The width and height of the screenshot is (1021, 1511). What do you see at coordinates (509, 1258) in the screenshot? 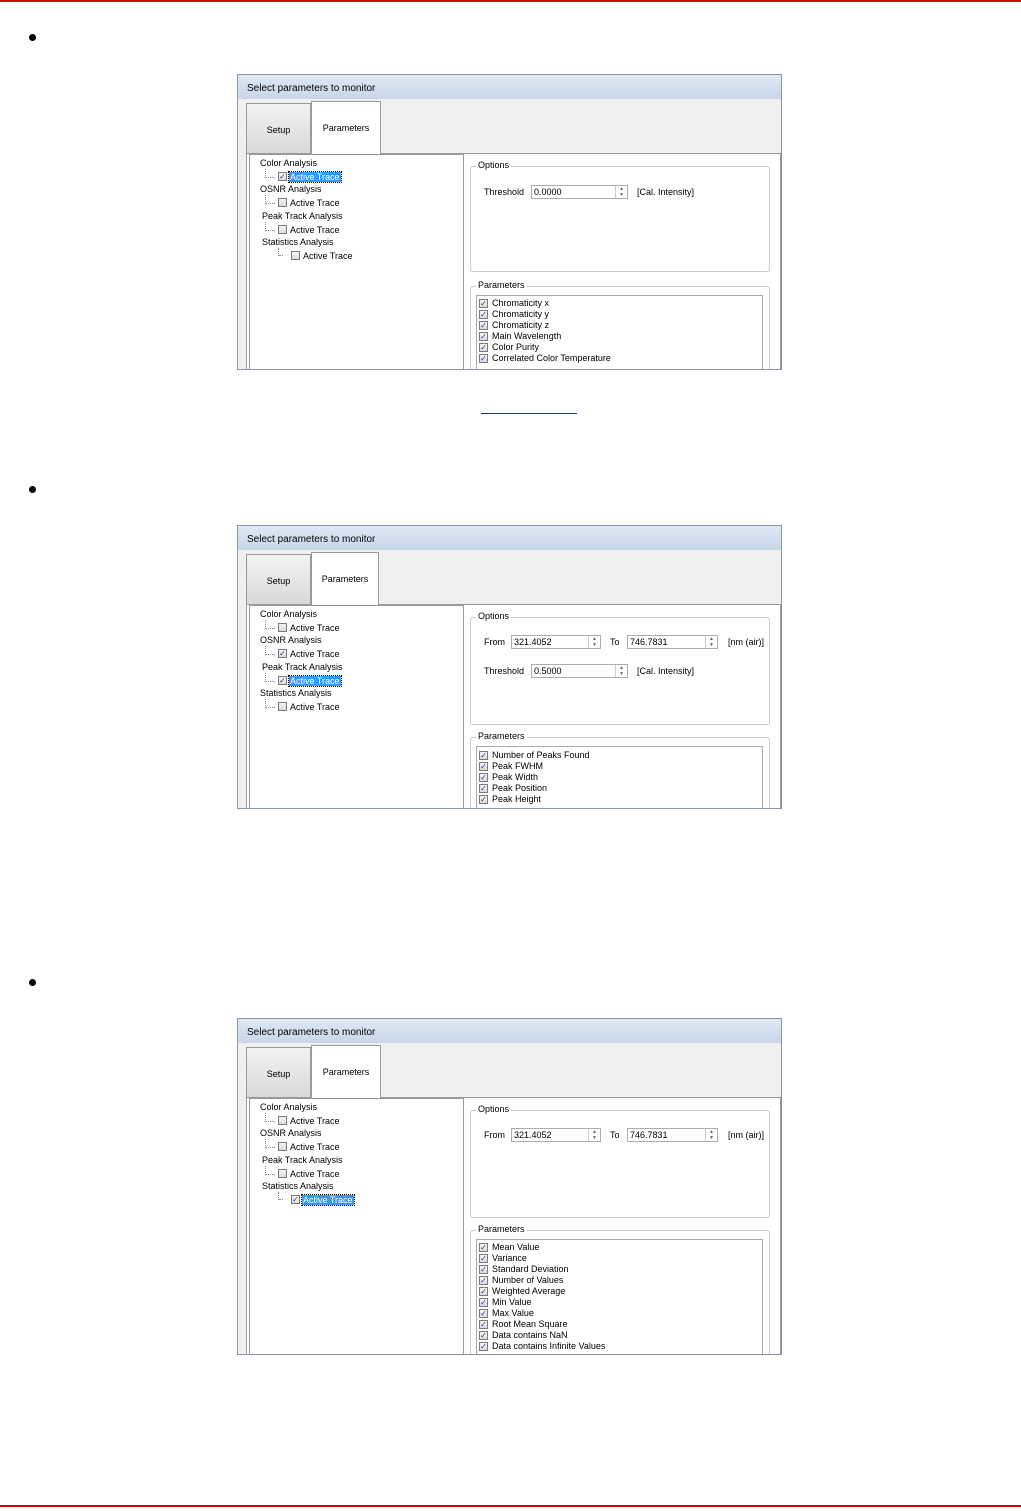
I see `list-item-label: Variance` at bounding box center [509, 1258].